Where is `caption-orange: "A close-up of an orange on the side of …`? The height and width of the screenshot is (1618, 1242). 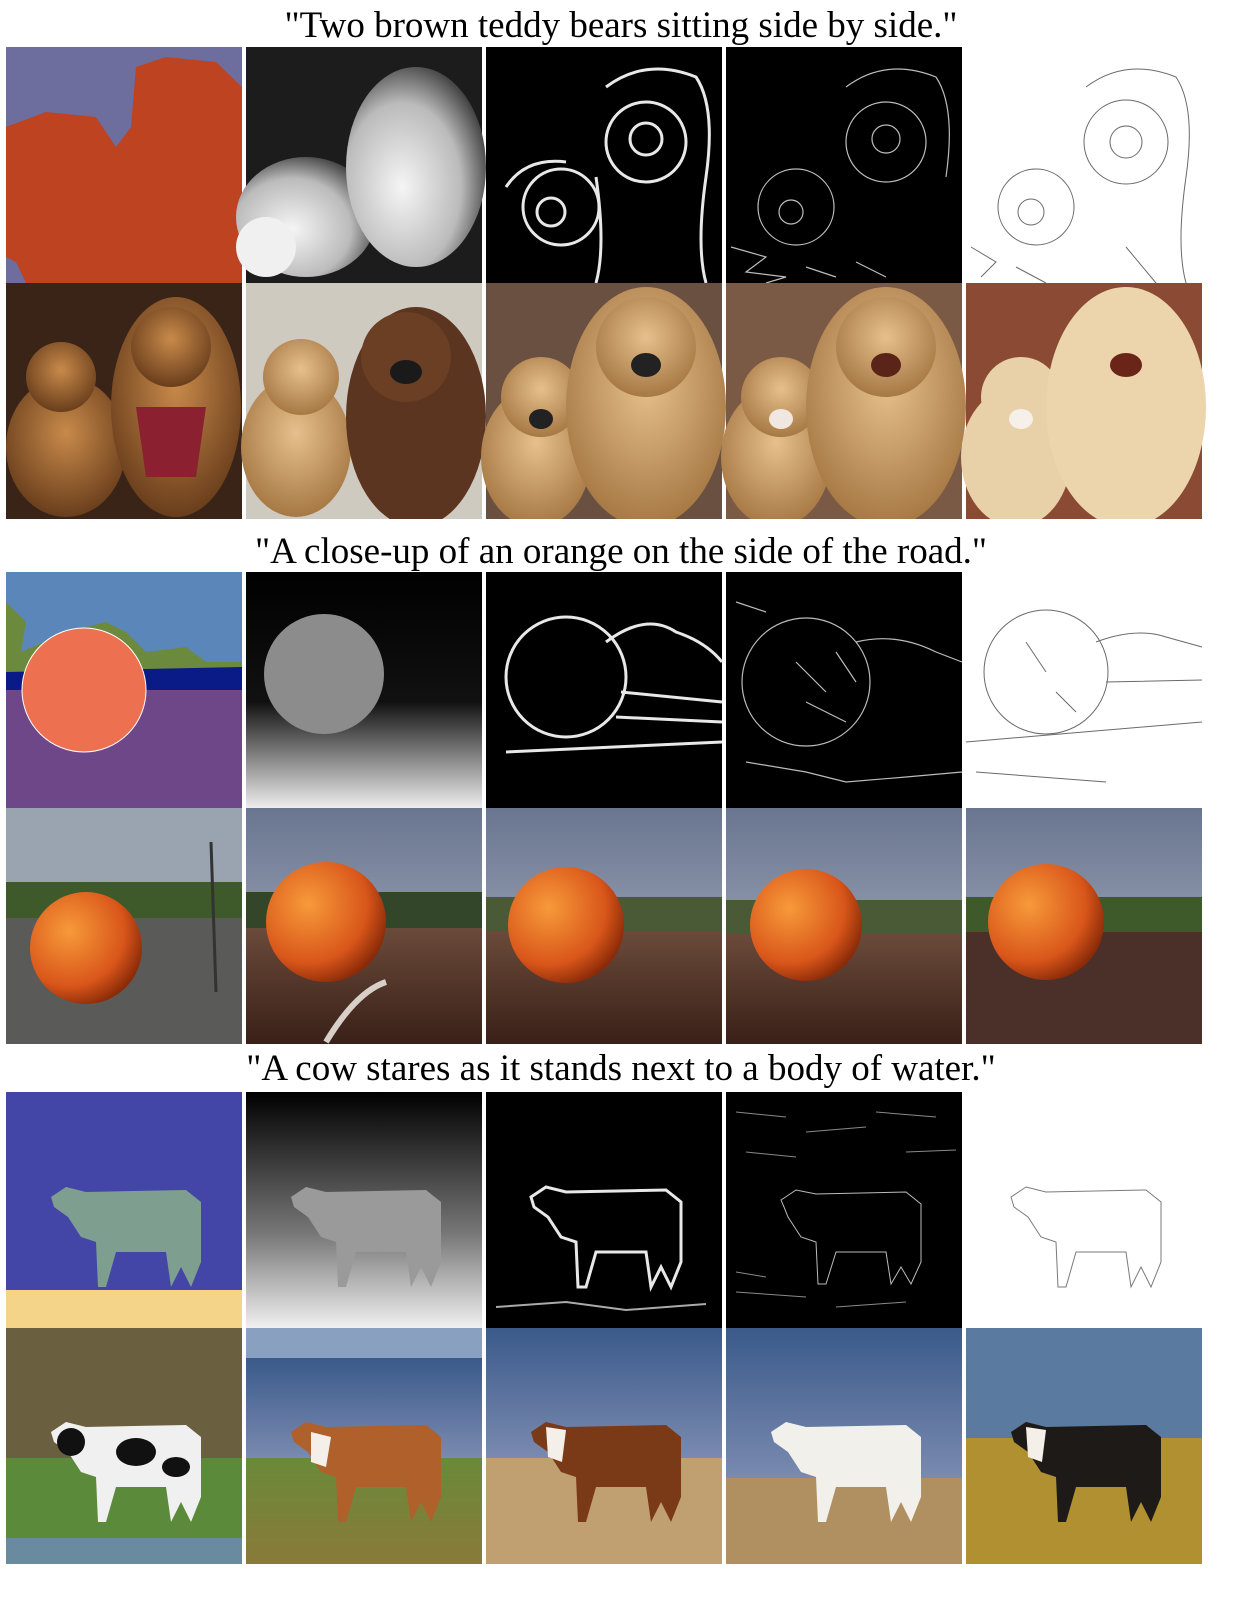 caption-orange: "A close-up of an orange on the side of … is located at coordinates (621, 551).